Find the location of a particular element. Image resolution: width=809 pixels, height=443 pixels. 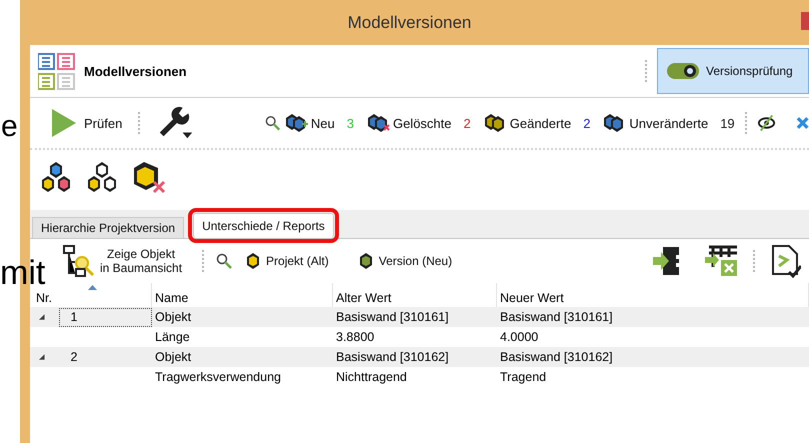

table-cell: 3.8800 is located at coordinates (355, 337).